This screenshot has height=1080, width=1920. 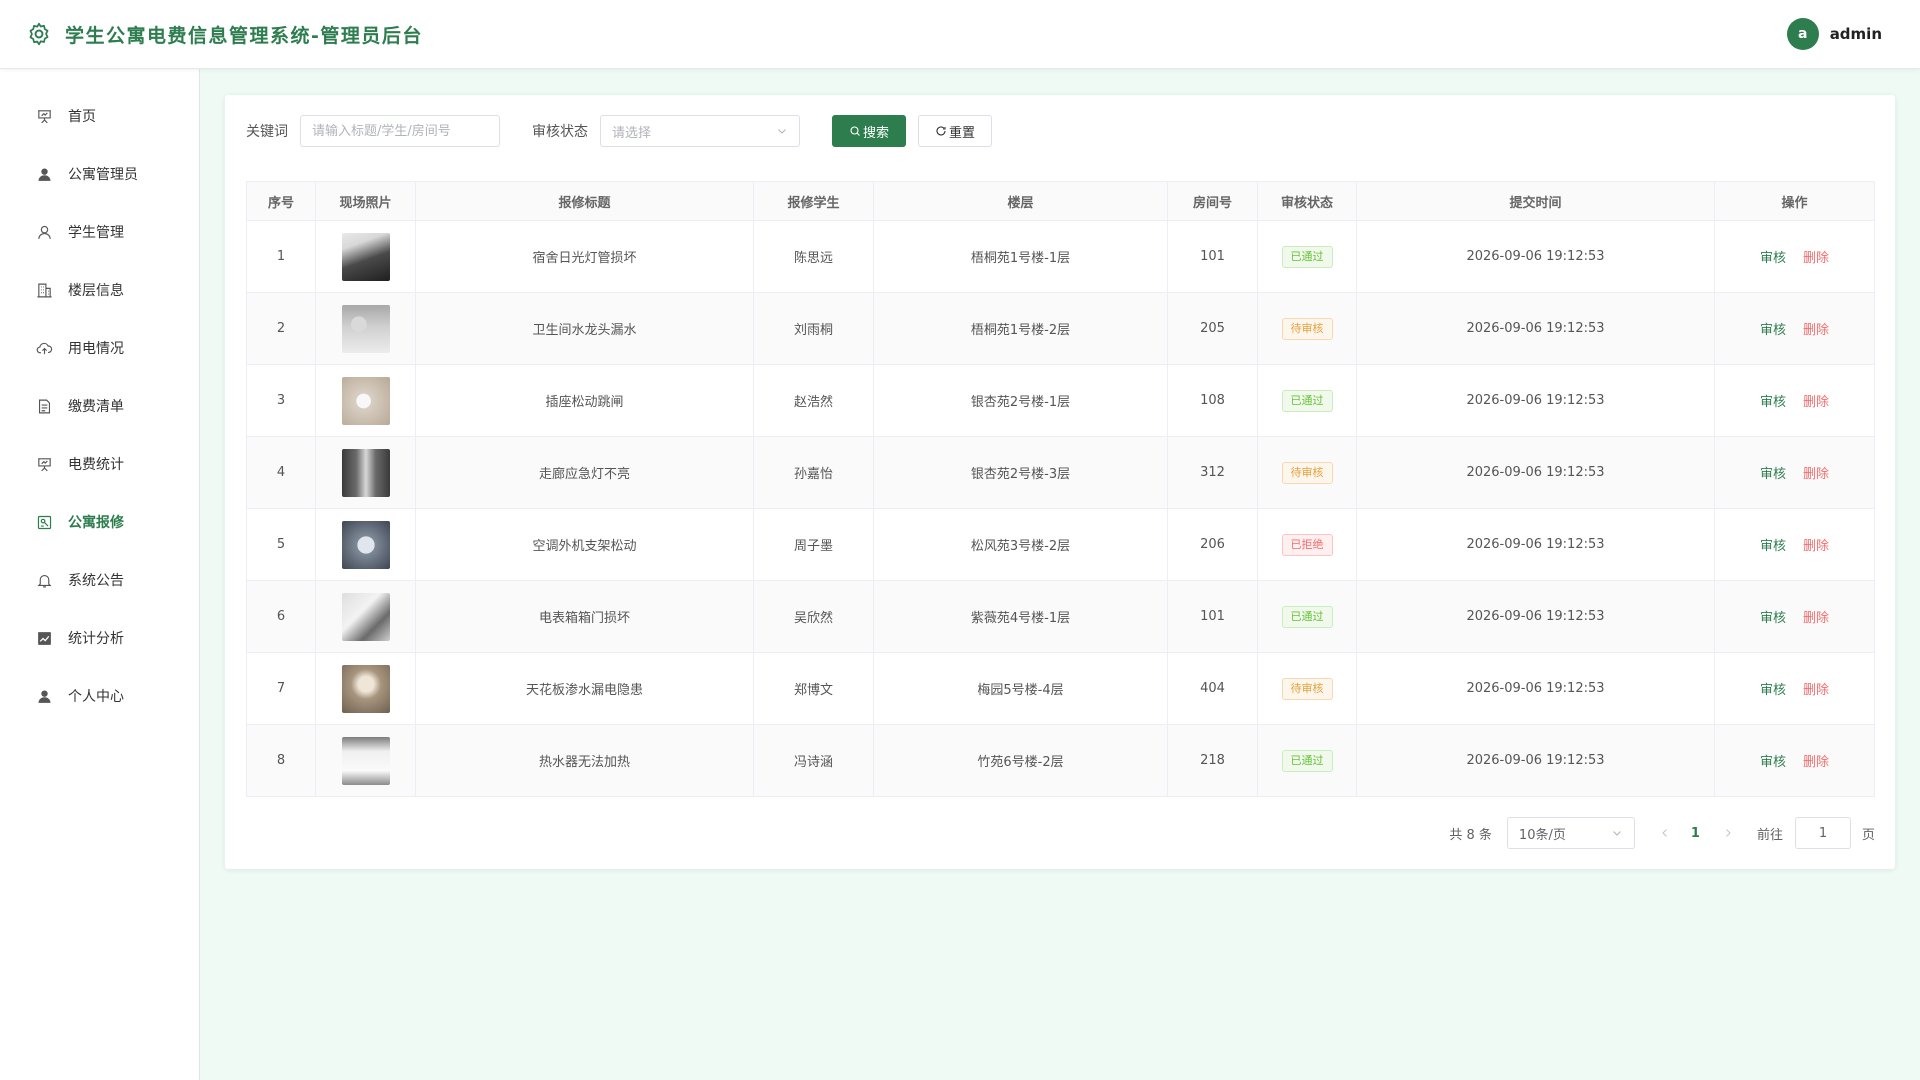 What do you see at coordinates (96, 407) in the screenshot?
I see `sidebar-item-label: 缴费清单` at bounding box center [96, 407].